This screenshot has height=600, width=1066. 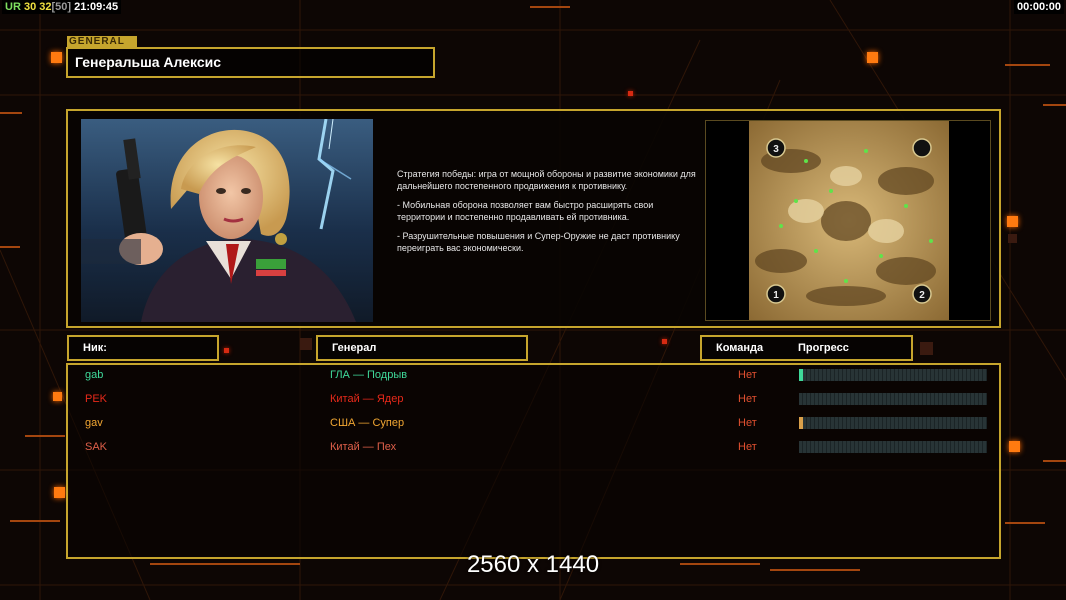 I want to click on hud-stats: UR 30 32[50] 21:09:45, so click(x=62, y=7).